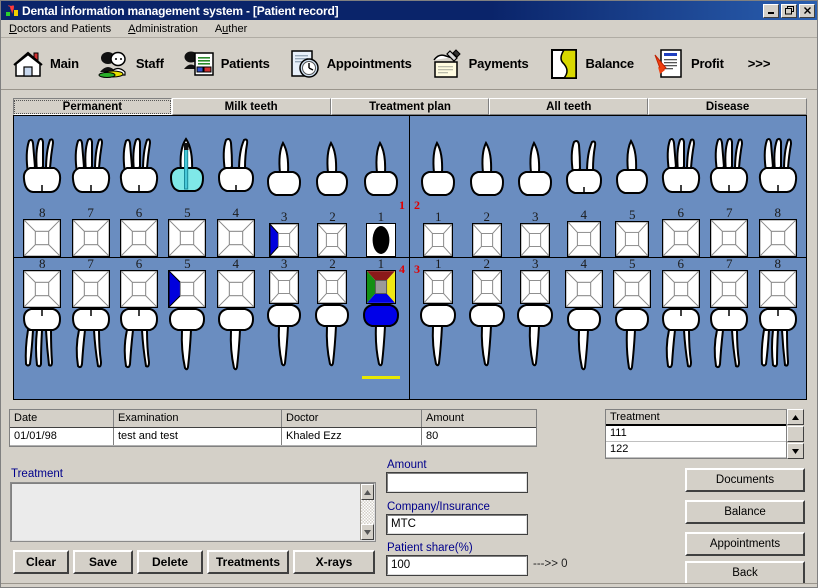 This screenshot has width=818, height=588. Describe the element at coordinates (41, 562) in the screenshot. I see `clear-button: Clear` at that location.